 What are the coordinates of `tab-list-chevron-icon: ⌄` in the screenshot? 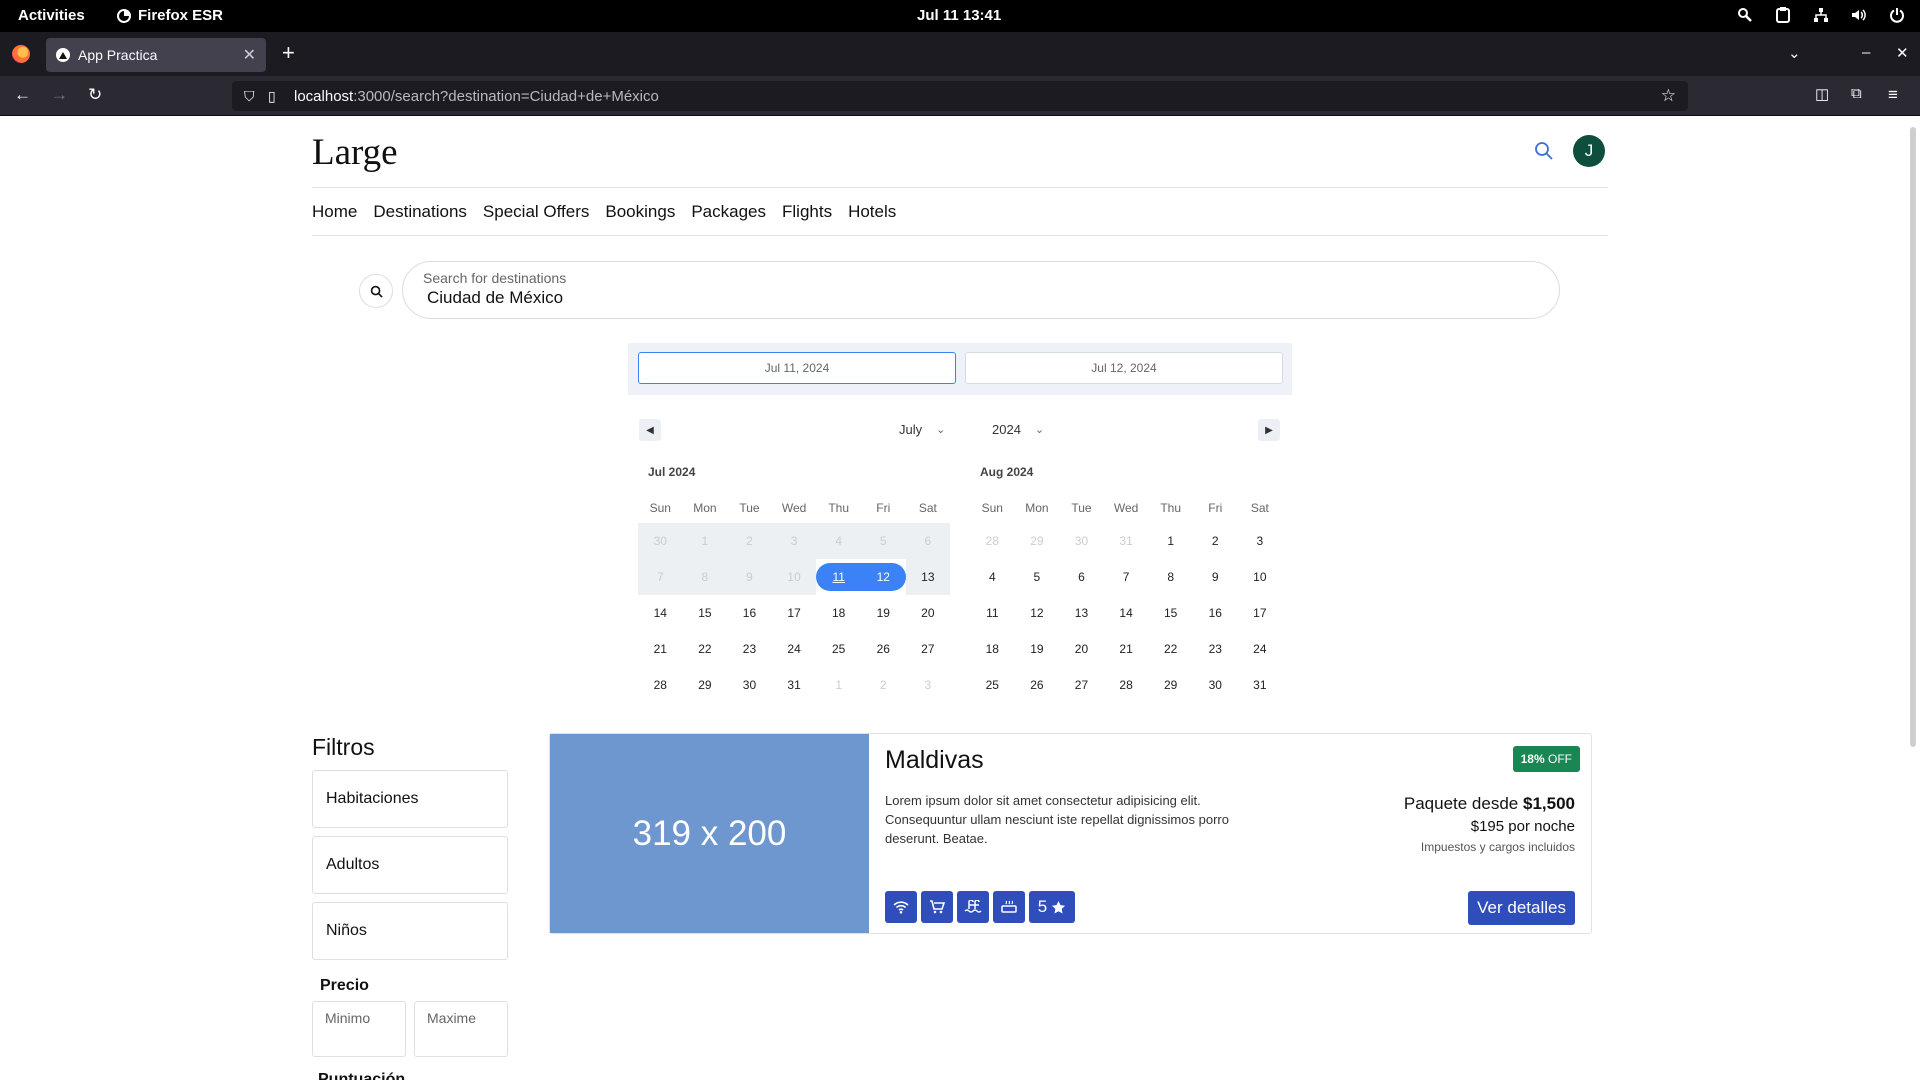 It's located at (1794, 53).